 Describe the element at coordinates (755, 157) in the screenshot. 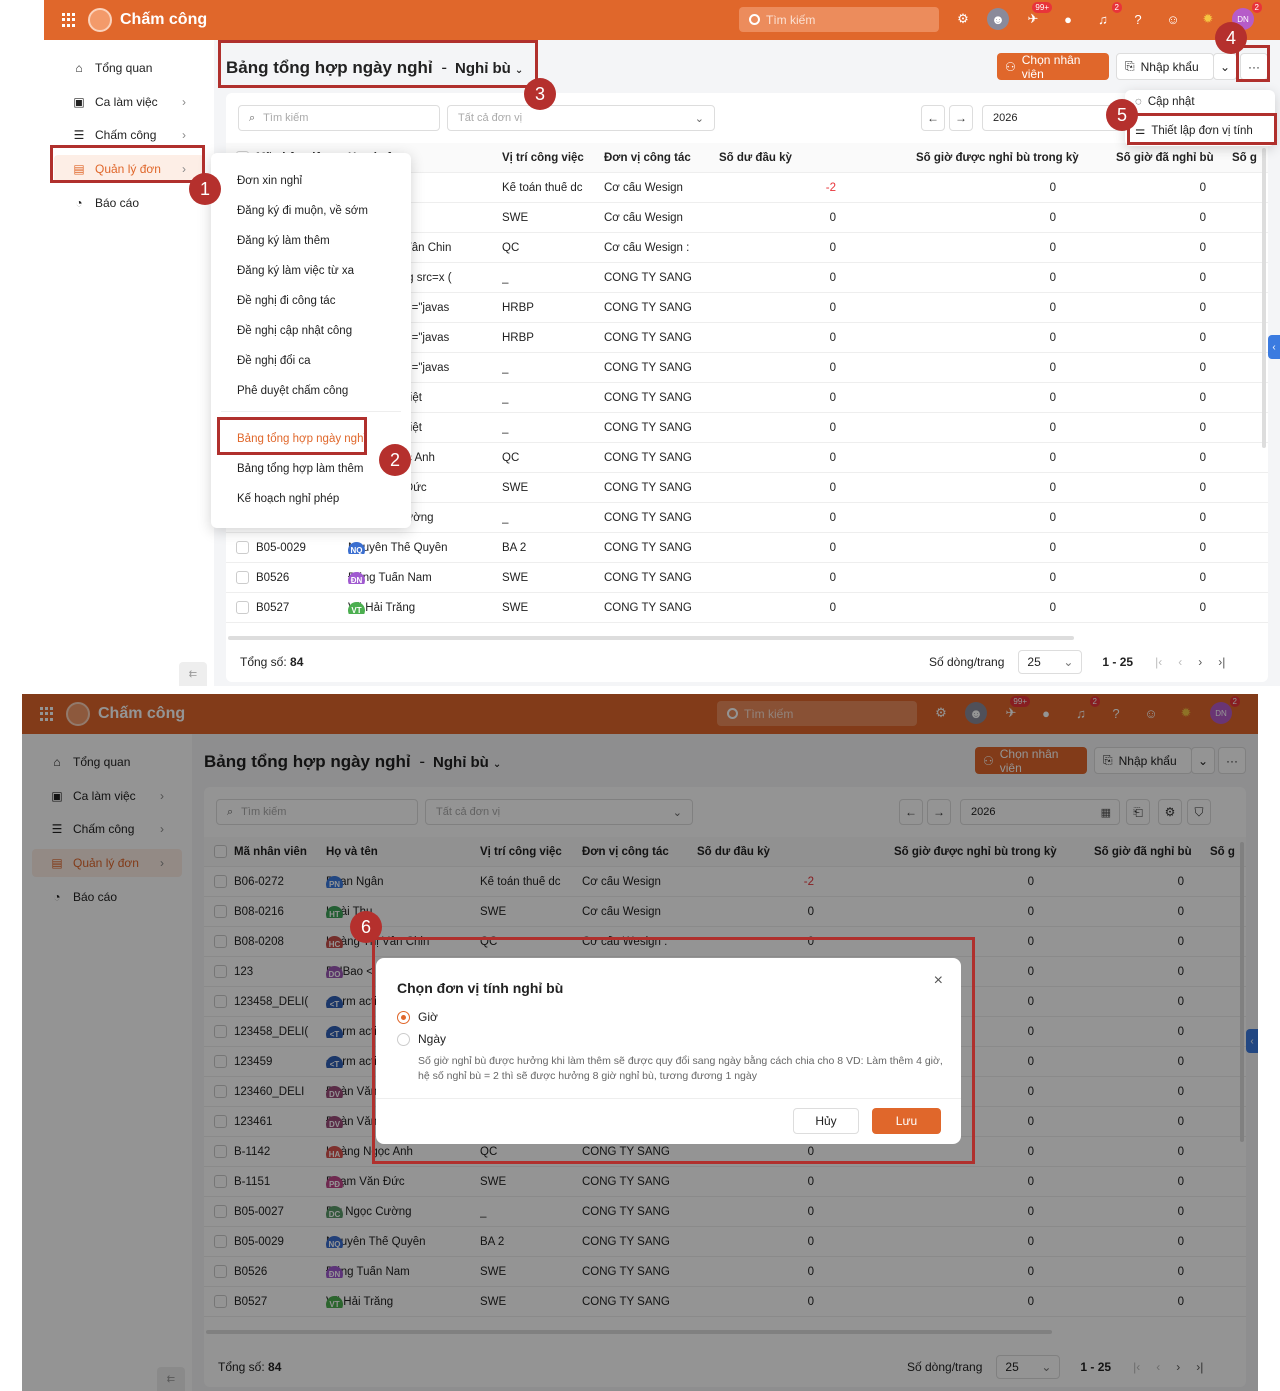

I see `column-header: Số dư đầu kỳ` at that location.